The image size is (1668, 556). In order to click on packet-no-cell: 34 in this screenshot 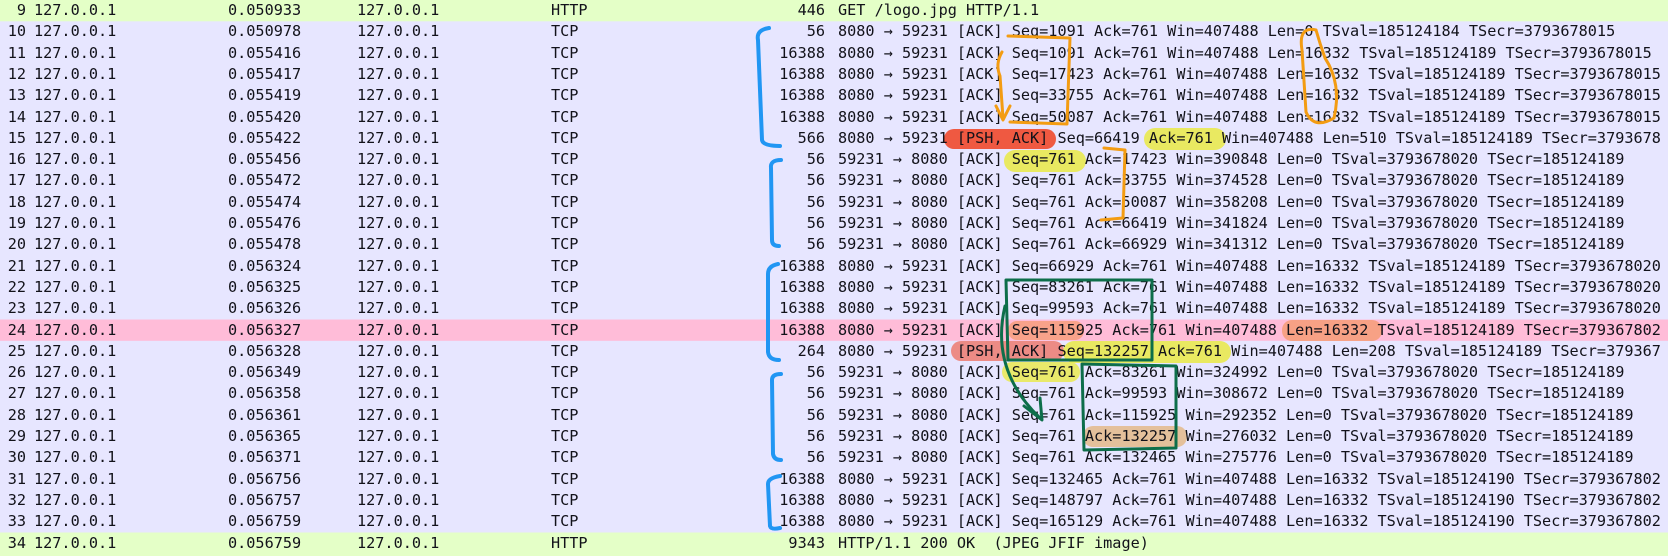, I will do `click(16, 542)`.